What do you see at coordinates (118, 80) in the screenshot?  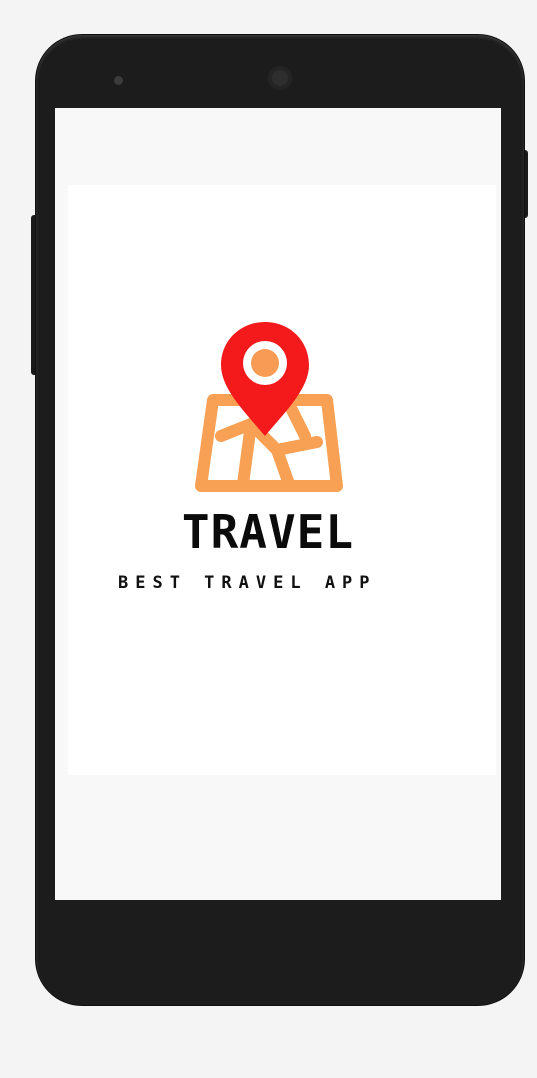 I see `proximity-sensor` at bounding box center [118, 80].